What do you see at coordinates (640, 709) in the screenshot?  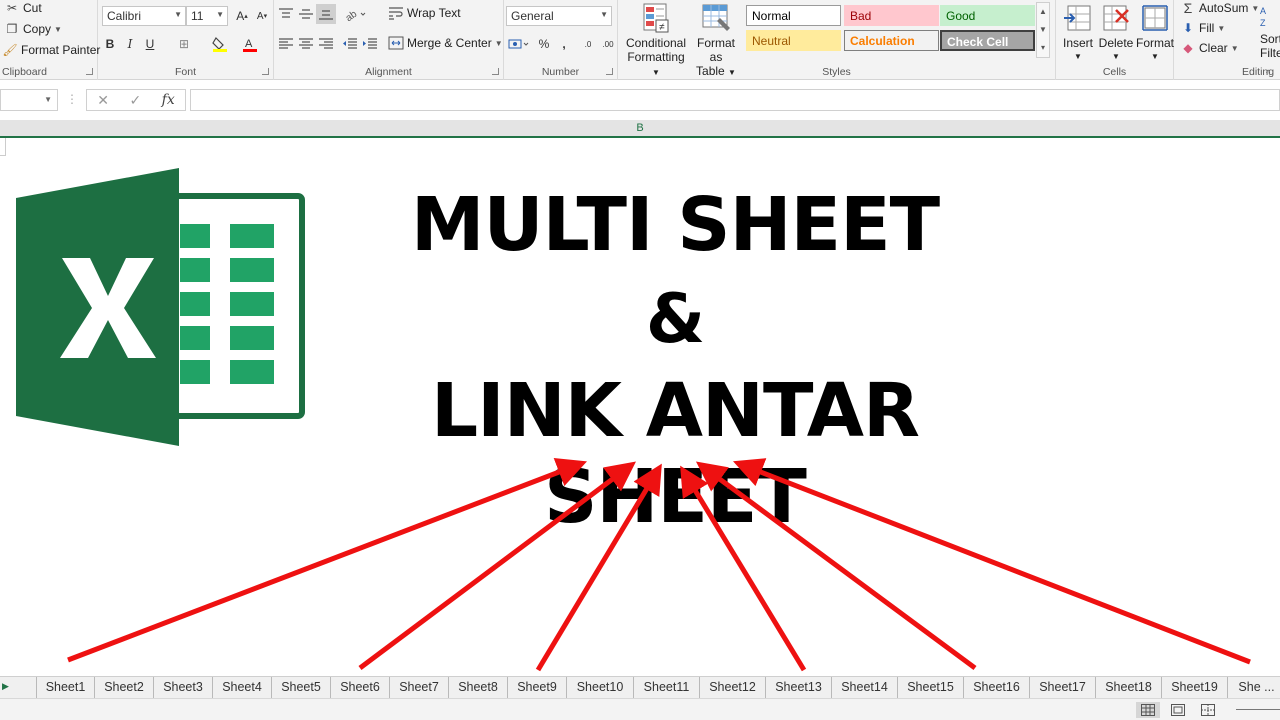 I see `status-bar` at bounding box center [640, 709].